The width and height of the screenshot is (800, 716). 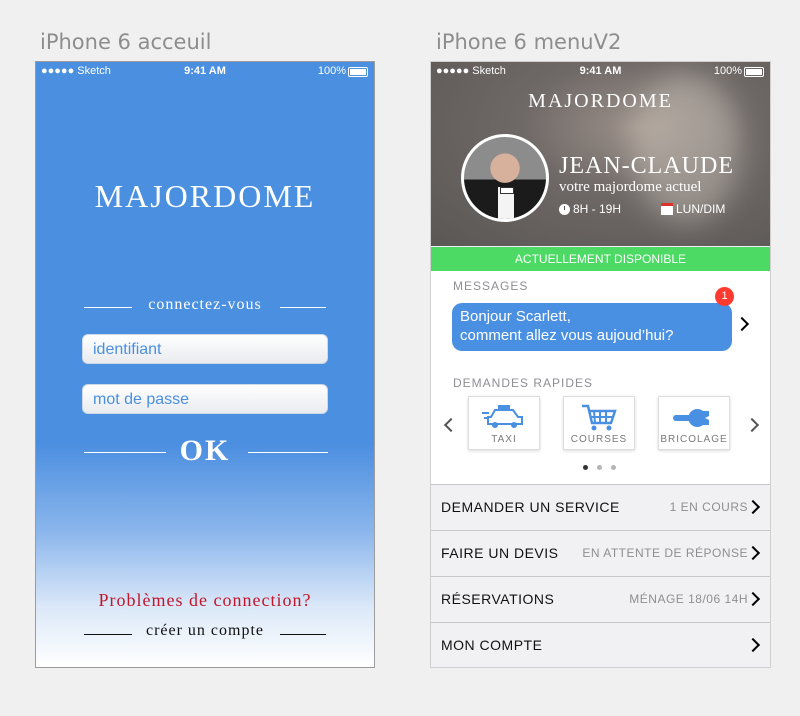 I want to click on quick-request-courses: COURSES, so click(x=599, y=423).